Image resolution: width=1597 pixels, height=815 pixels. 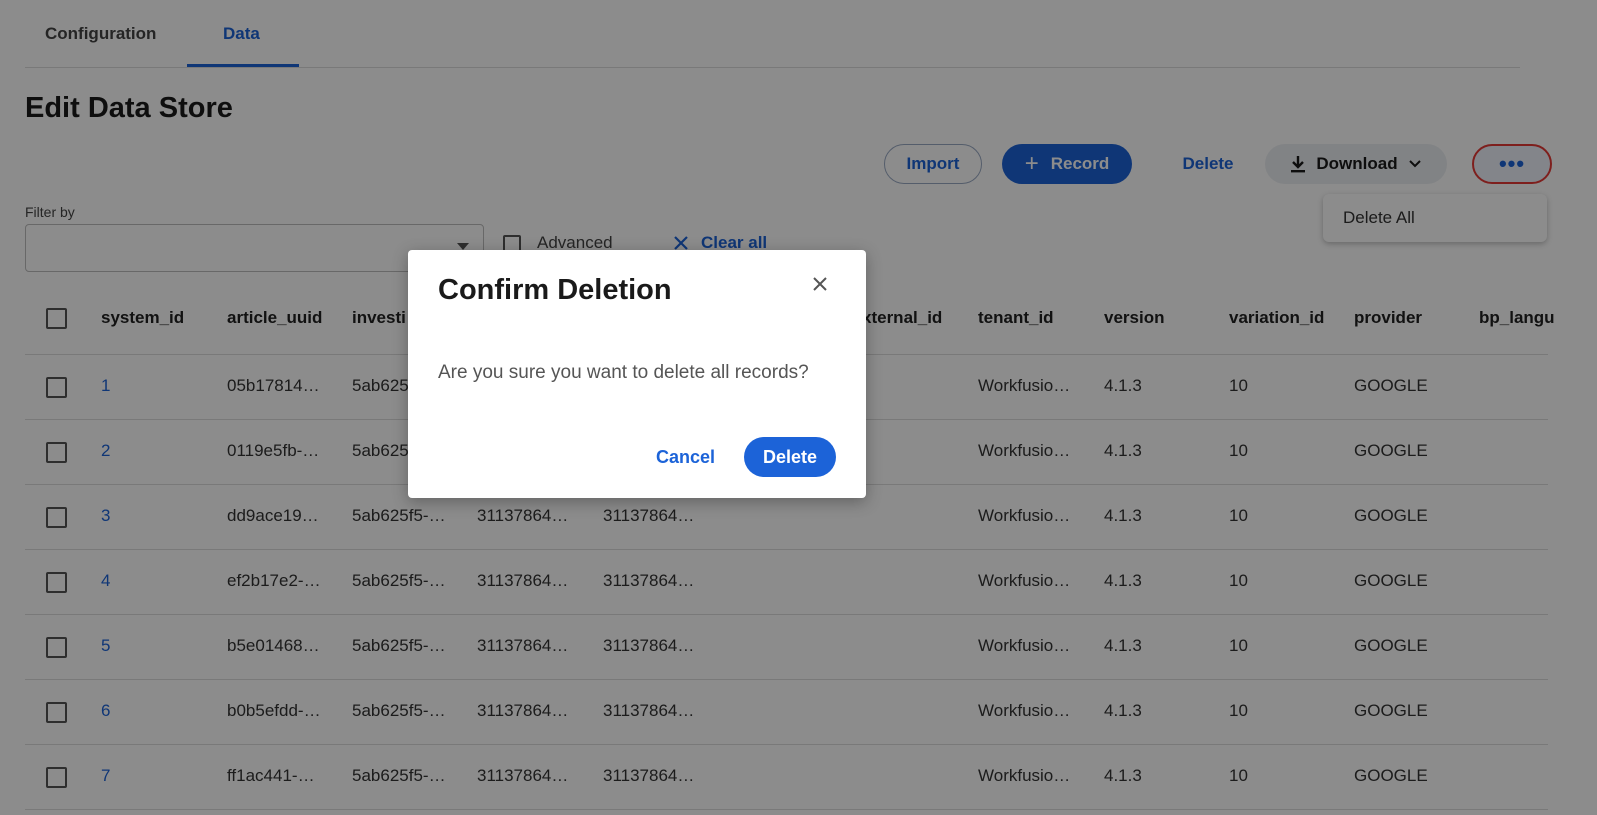 What do you see at coordinates (685, 457) in the screenshot?
I see `cancel-button: Cancel` at bounding box center [685, 457].